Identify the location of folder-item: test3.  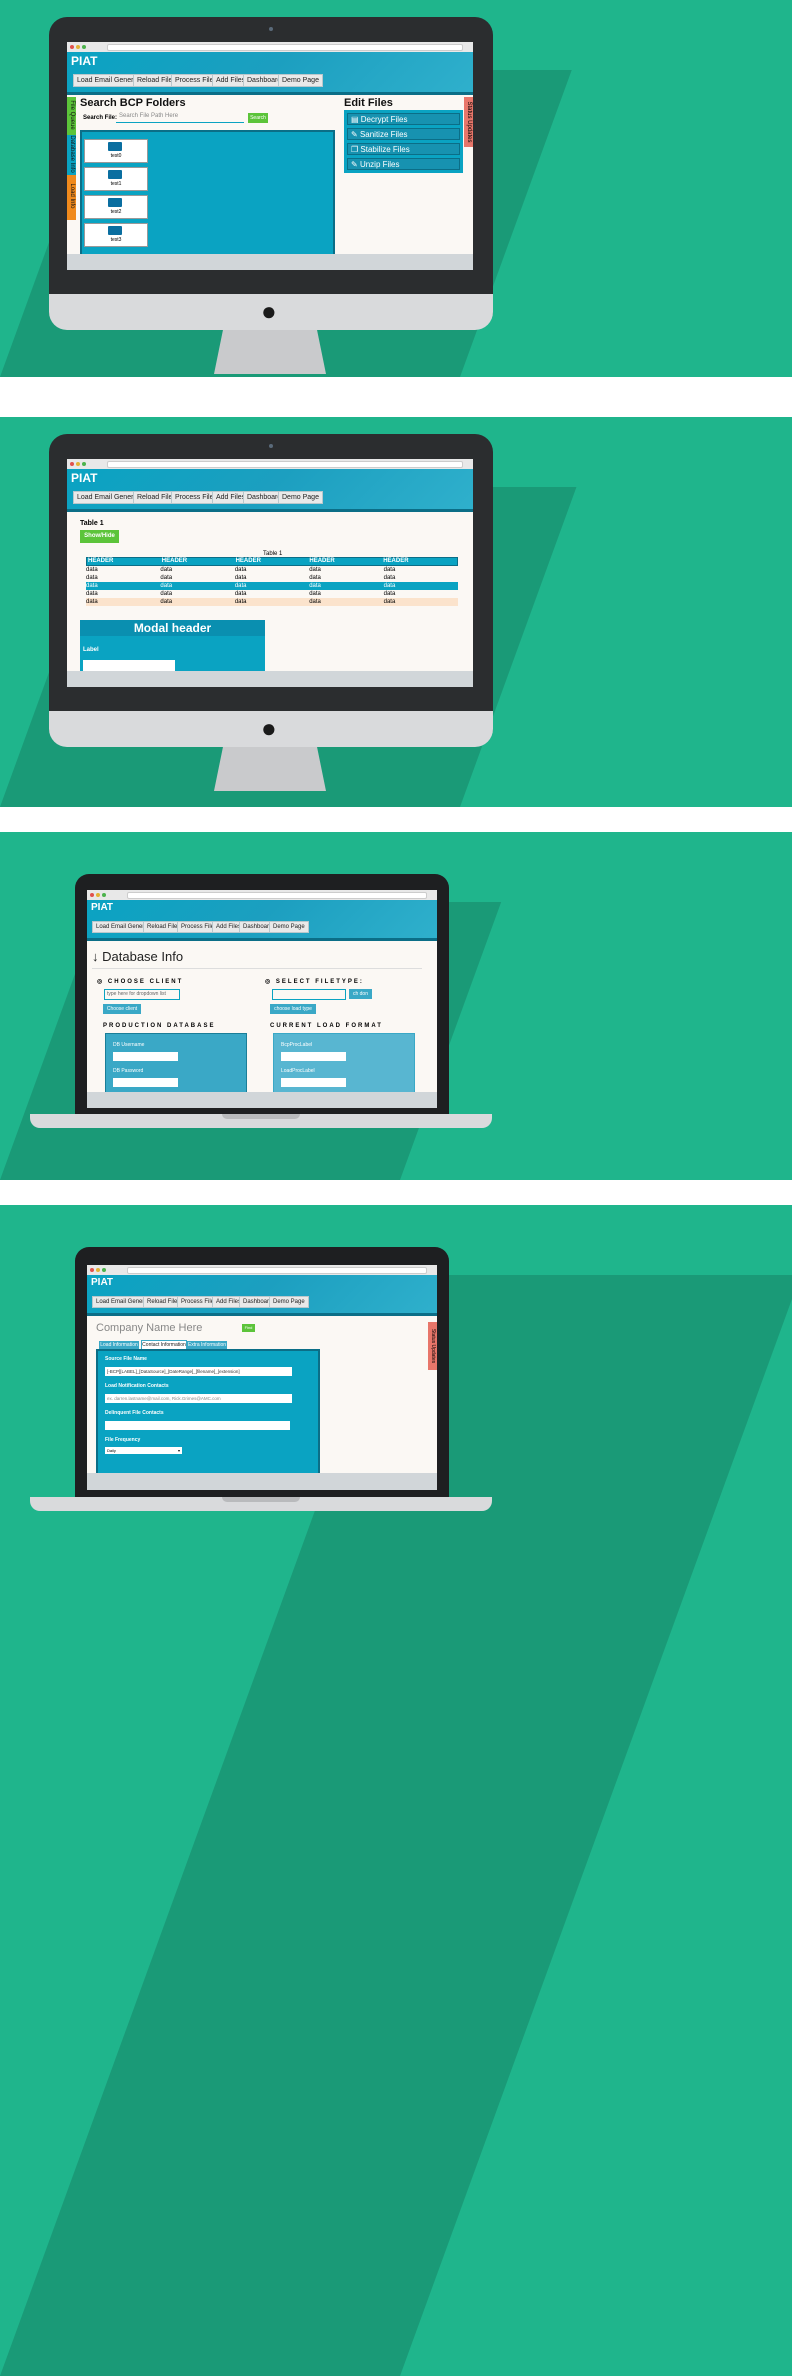
(116, 235).